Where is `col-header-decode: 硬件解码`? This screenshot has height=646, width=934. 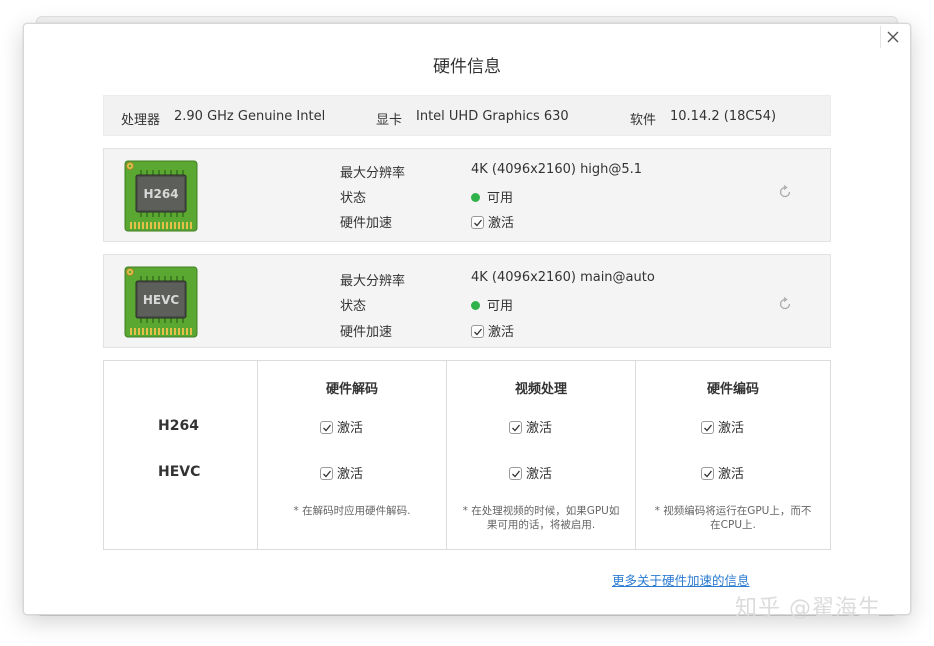
col-header-decode: 硬件解码 is located at coordinates (351, 389).